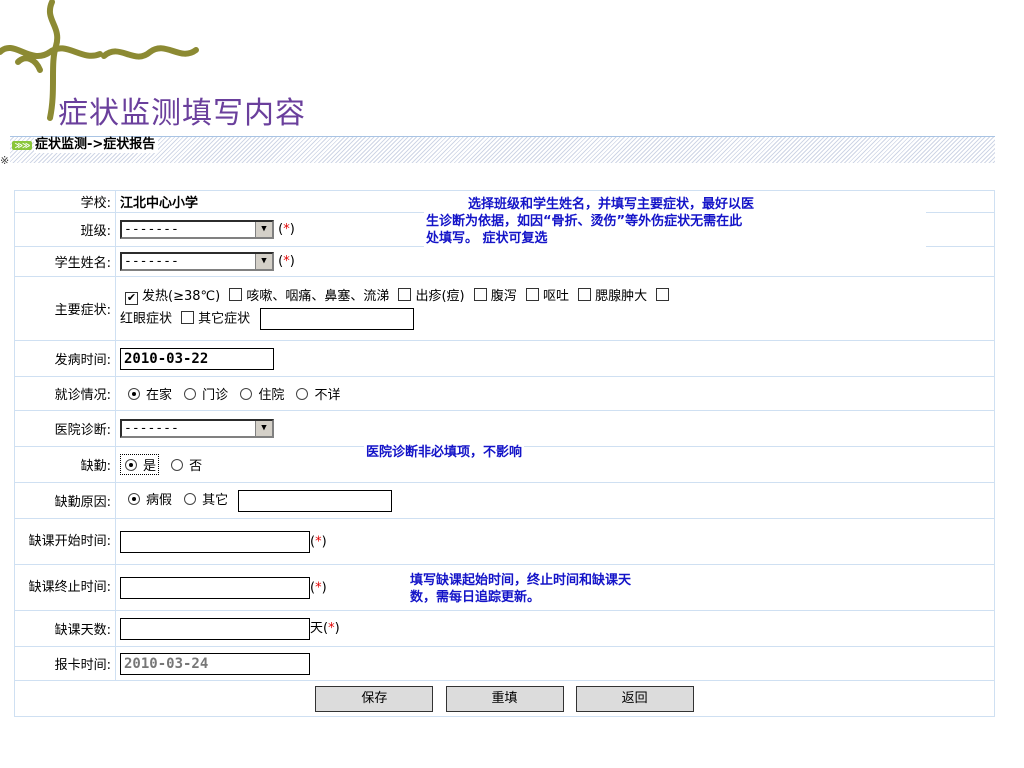  What do you see at coordinates (374, 698) in the screenshot?
I see `save-button: 保存` at bounding box center [374, 698].